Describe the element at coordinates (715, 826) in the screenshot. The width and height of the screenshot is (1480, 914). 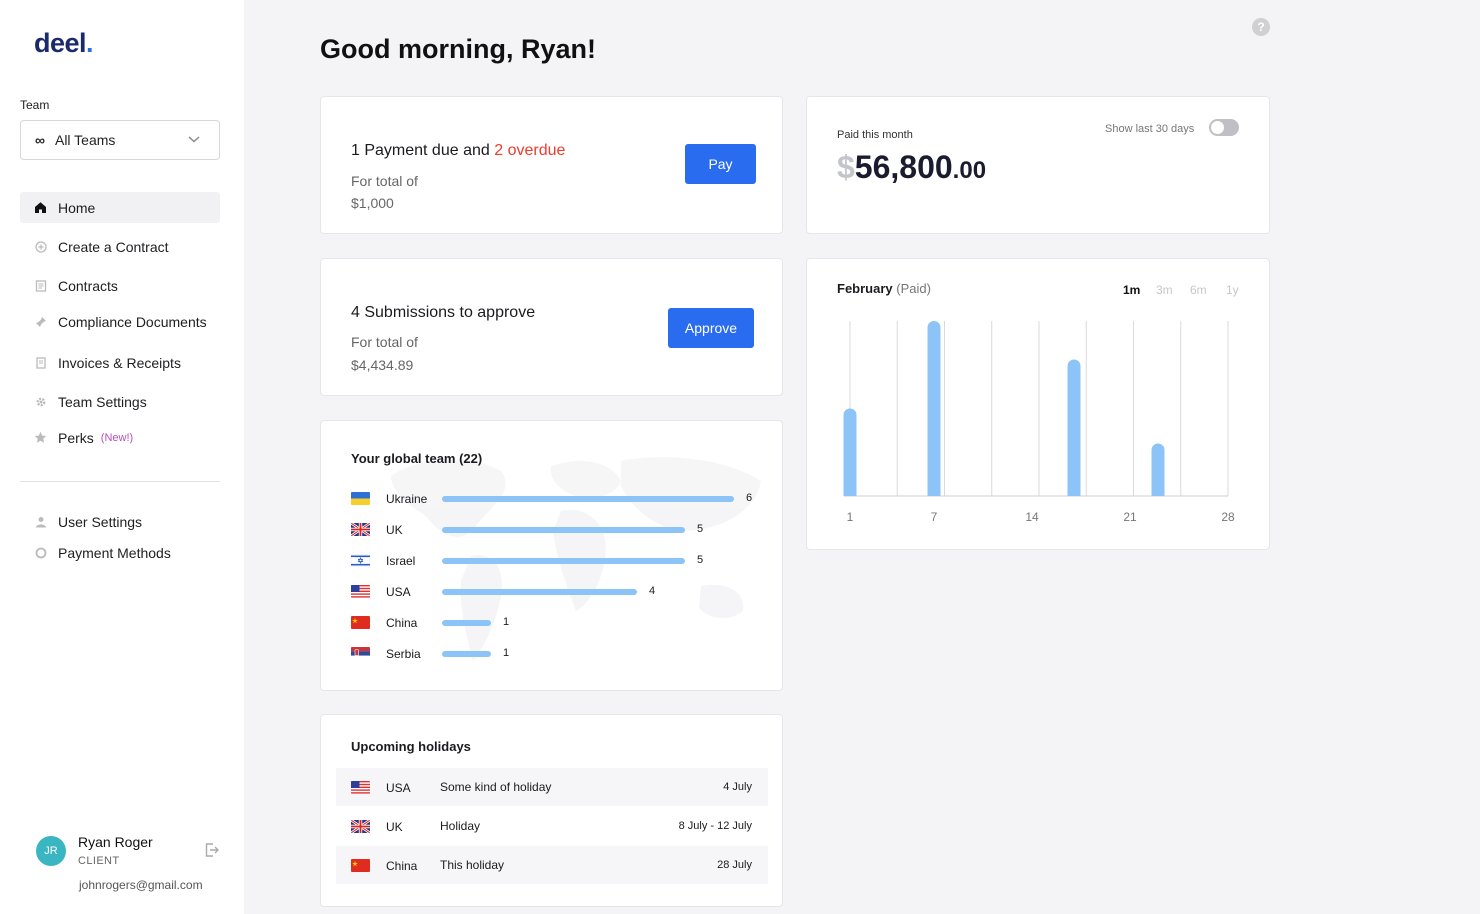
I see `holiday-date: 8 July - 12 July` at that location.